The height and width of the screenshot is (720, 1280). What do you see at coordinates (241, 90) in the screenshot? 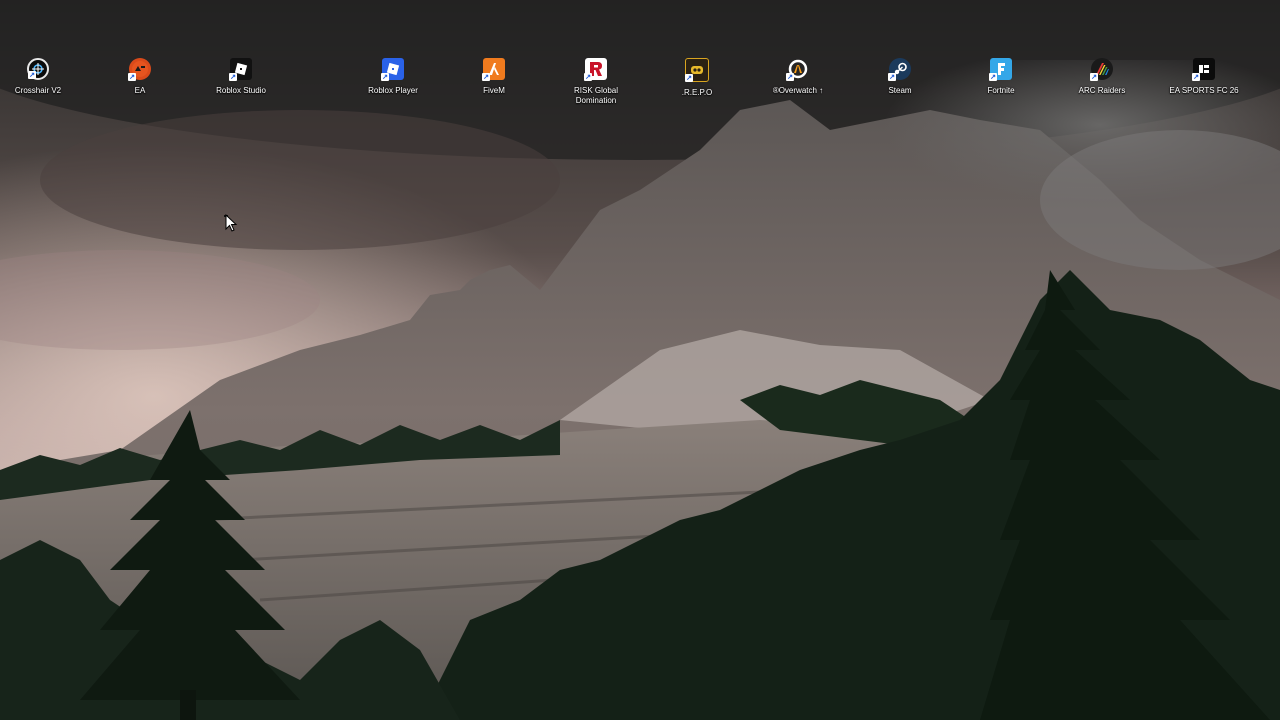
I see `desktop-icon-label: Roblox Studio` at bounding box center [241, 90].